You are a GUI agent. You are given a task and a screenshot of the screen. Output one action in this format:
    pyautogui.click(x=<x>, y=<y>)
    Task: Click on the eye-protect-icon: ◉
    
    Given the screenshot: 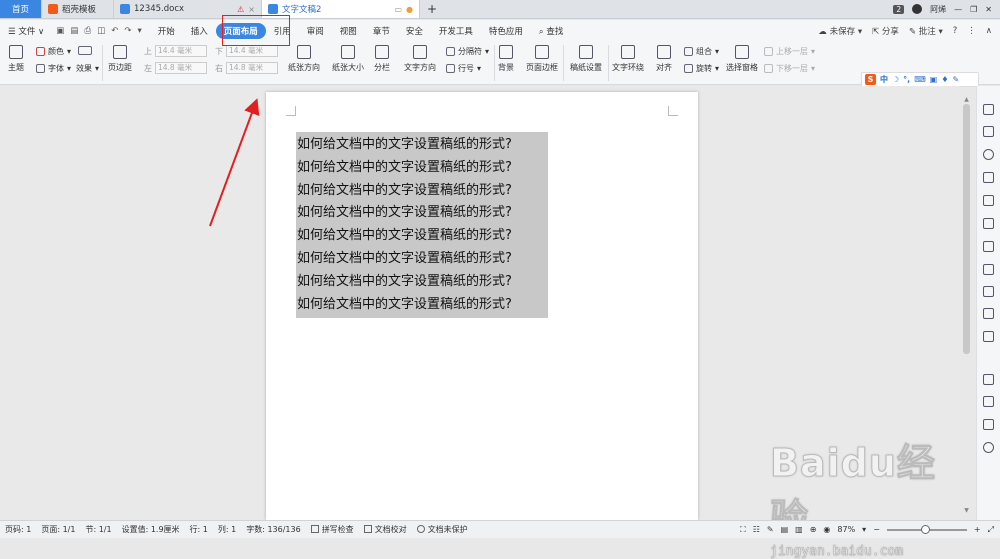 What is the action you would take?
    pyautogui.click(x=826, y=529)
    